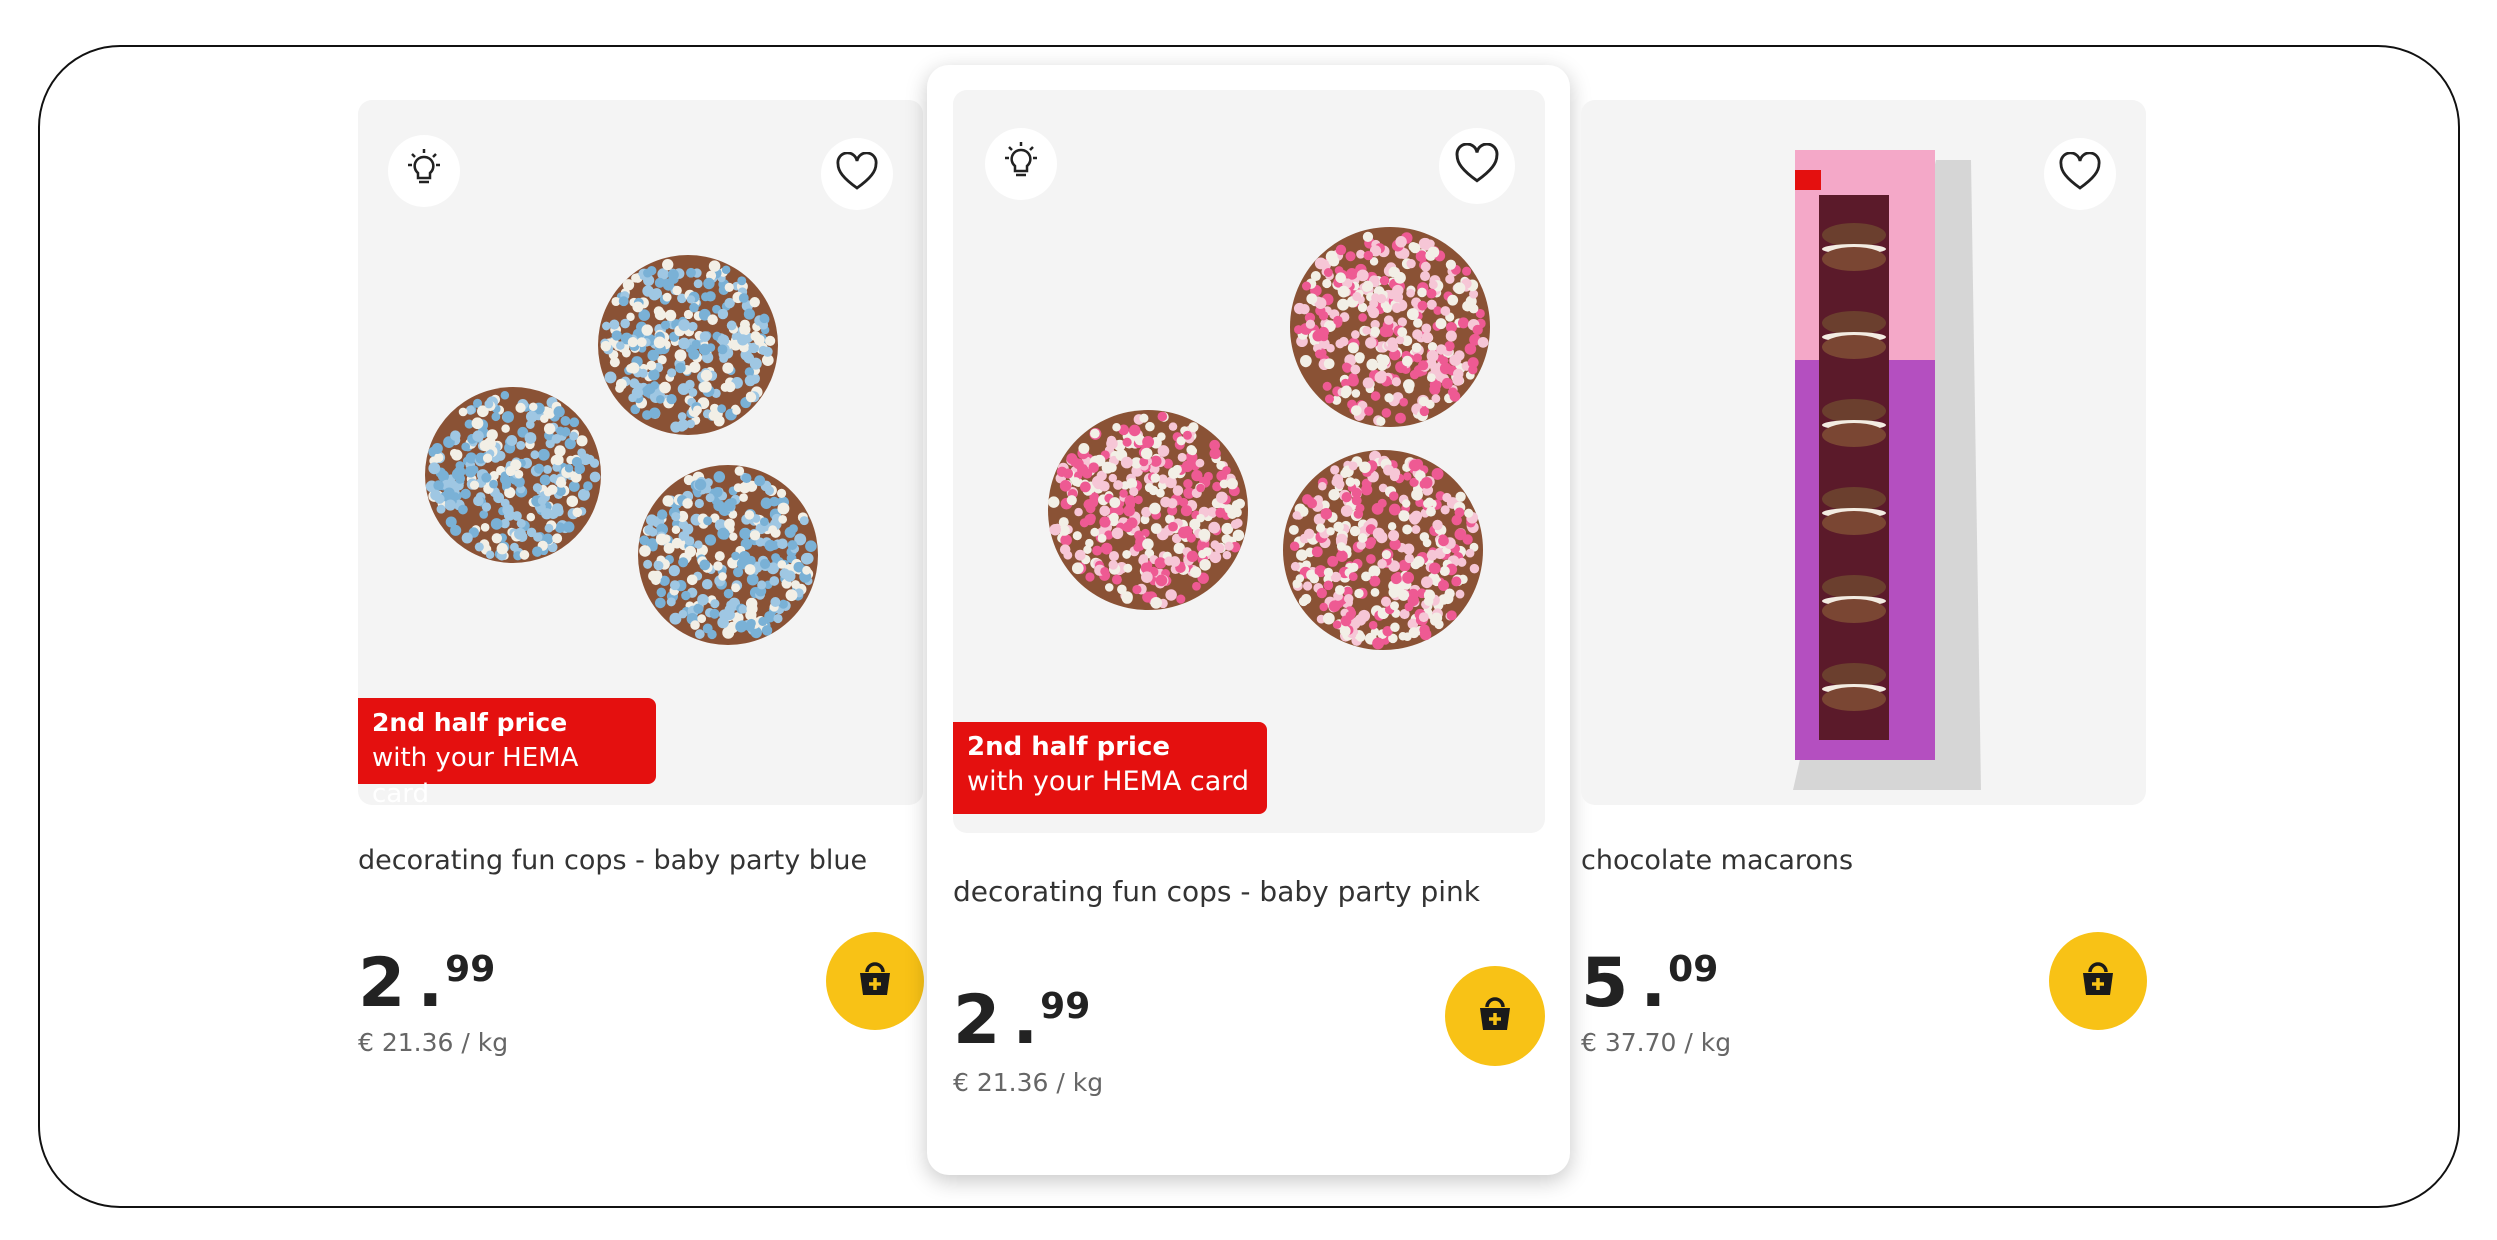 This screenshot has width=2497, height=1240. Describe the element at coordinates (1656, 1042) in the screenshot. I see `unit-price: € 37.70 / kg` at that location.